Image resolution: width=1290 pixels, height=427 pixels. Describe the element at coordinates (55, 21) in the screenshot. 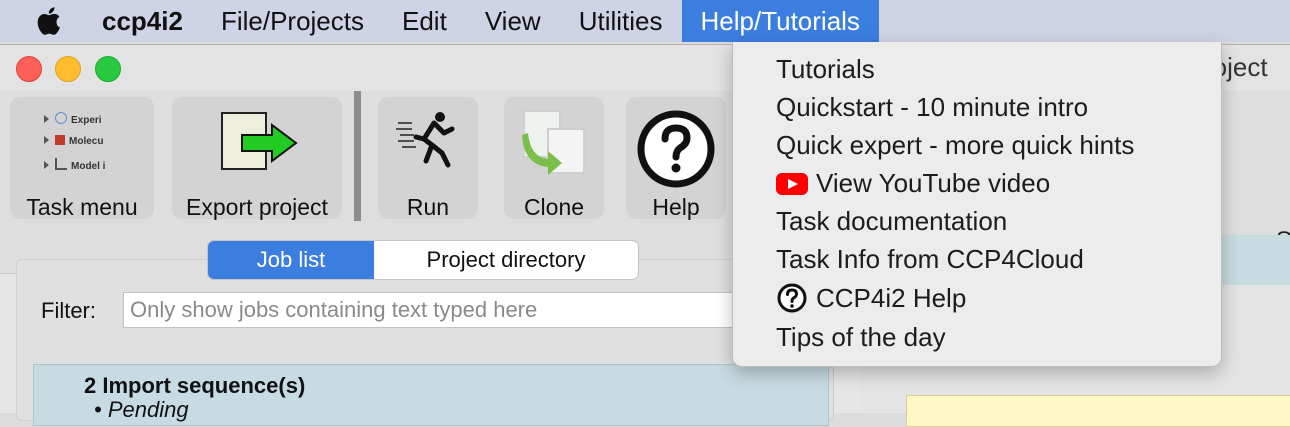

I see `apple-menu-icon` at that location.